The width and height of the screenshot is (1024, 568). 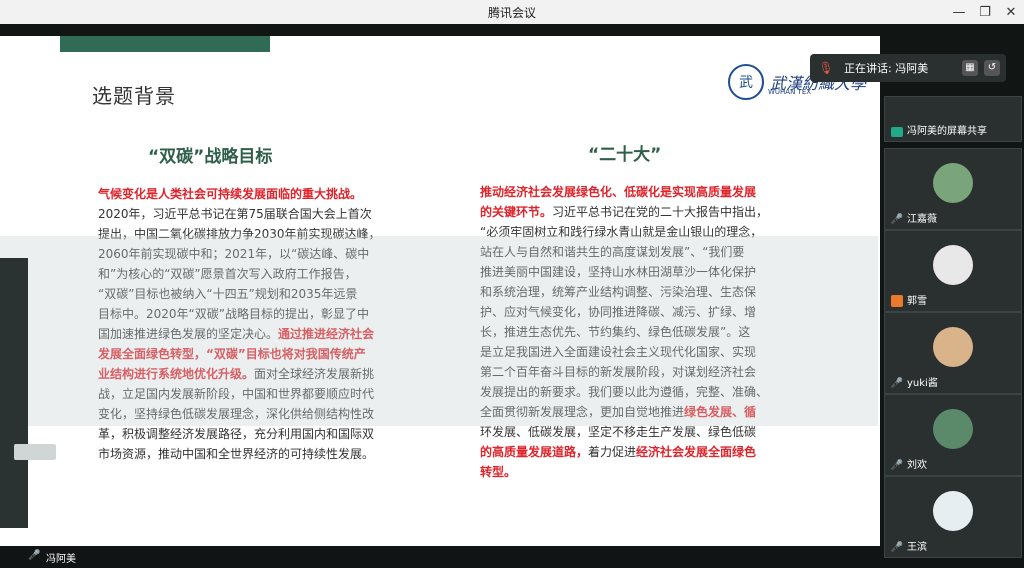 What do you see at coordinates (498, 472) in the screenshot?
I see `line-text: 转型。` at bounding box center [498, 472].